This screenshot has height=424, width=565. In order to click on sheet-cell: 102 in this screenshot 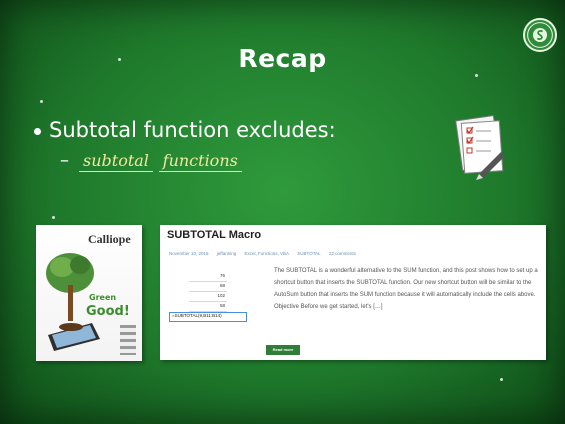, I will do `click(208, 297)`.